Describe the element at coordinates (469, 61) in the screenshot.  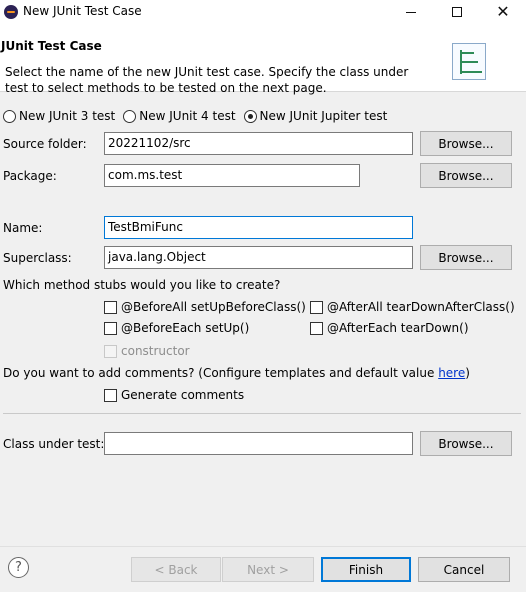
I see `junit-wizard-icon` at that location.